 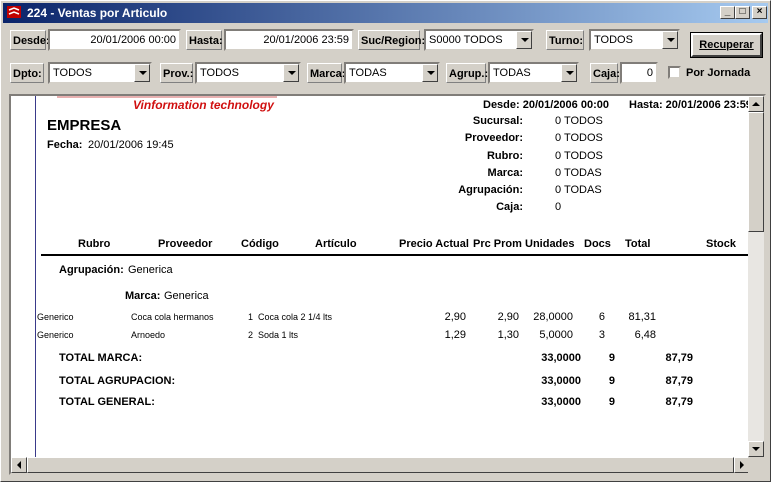 I want to click on report-hasta: Hasta: 20/01/2006 23:59, so click(x=690, y=105).